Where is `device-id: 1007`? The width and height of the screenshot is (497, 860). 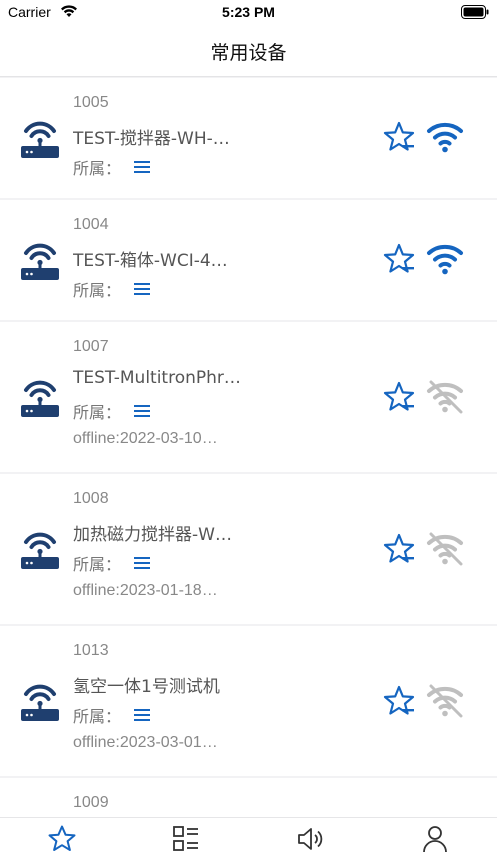
device-id: 1007 is located at coordinates (91, 346).